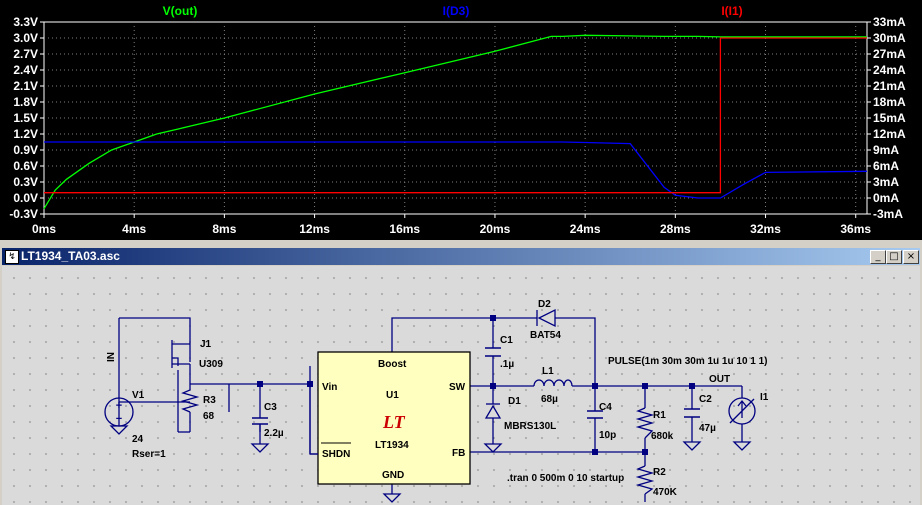 The width and height of the screenshot is (922, 505). Describe the element at coordinates (224, 229) in the screenshot. I see `x-tick-label: 8ms` at that location.